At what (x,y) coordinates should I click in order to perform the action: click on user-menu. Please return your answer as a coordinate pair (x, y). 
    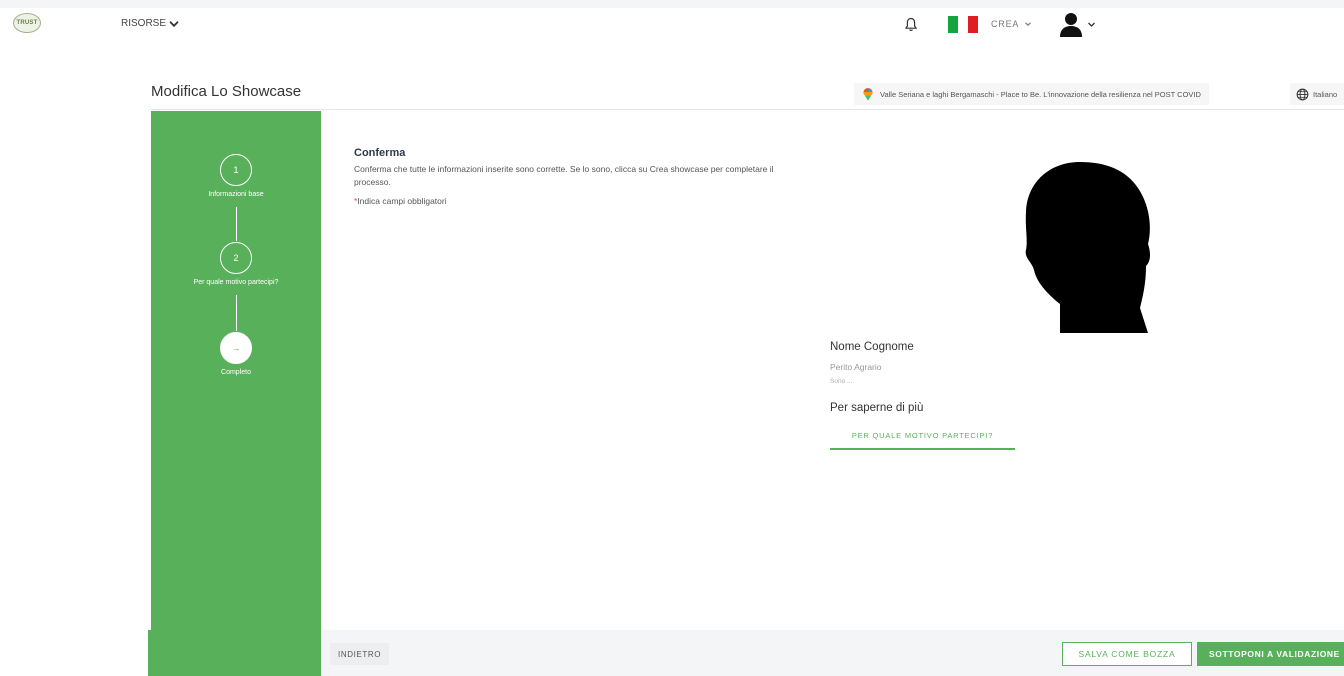
    Looking at the image, I should click on (1077, 24).